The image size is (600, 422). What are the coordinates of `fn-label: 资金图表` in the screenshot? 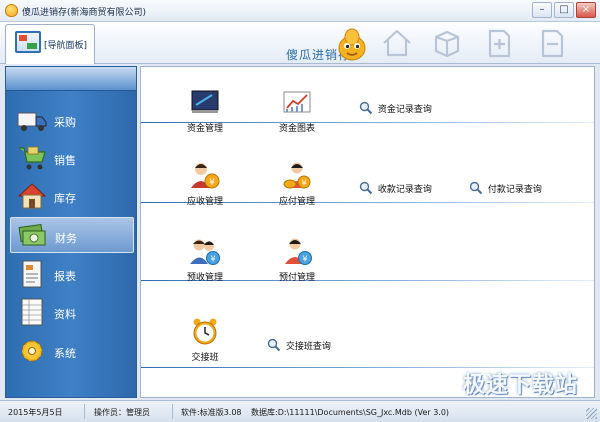 It's located at (296, 129).